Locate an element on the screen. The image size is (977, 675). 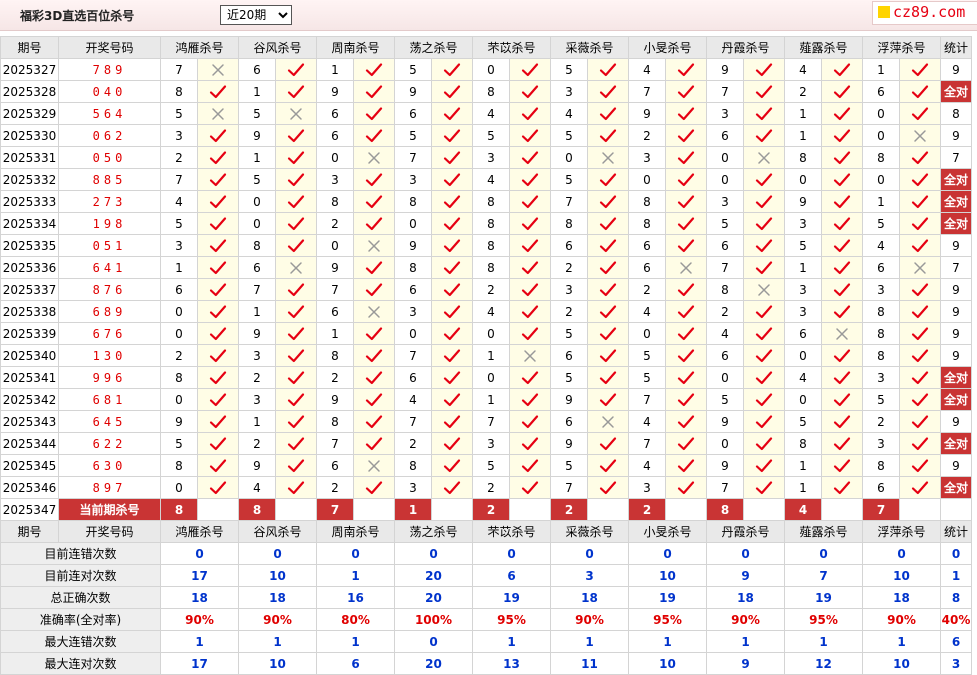
stats-value: 17 is located at coordinates (199, 663).